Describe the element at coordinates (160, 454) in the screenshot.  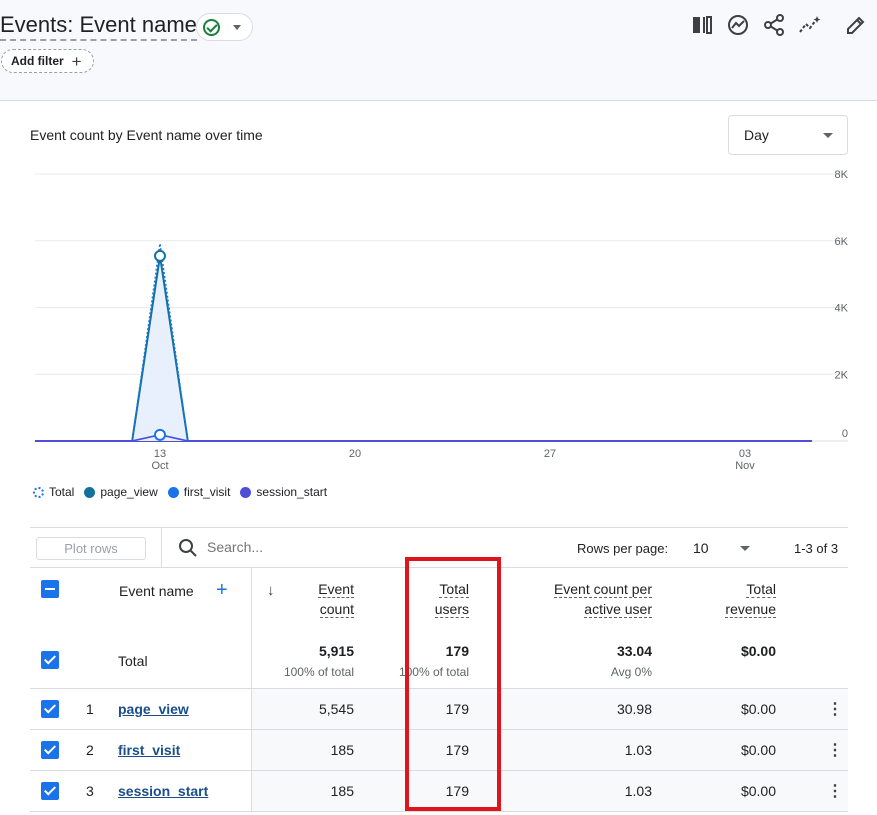
I see `x-tick-label: 13` at that location.